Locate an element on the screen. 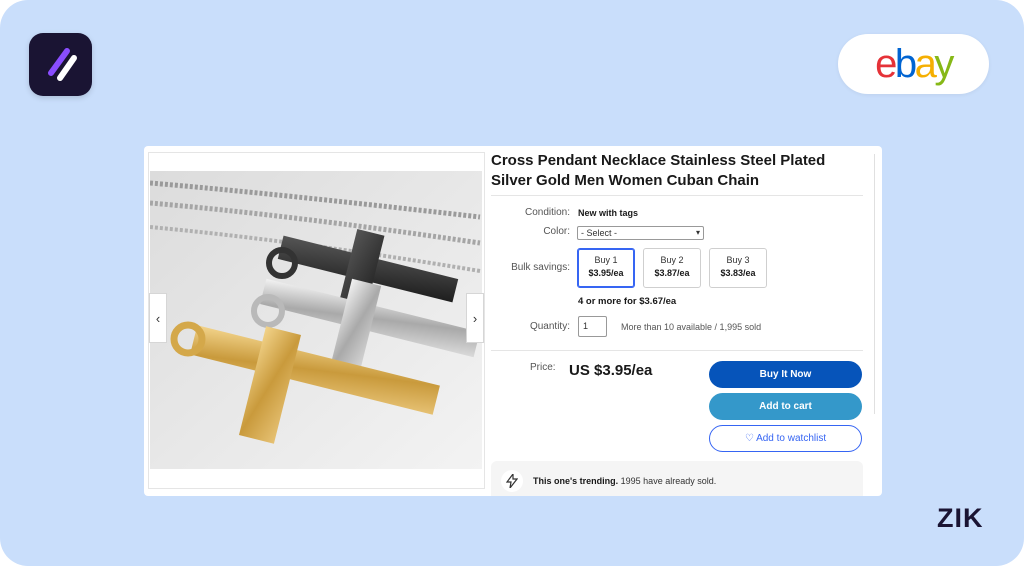  bulk-option-price: $3.95/ea is located at coordinates (606, 273).